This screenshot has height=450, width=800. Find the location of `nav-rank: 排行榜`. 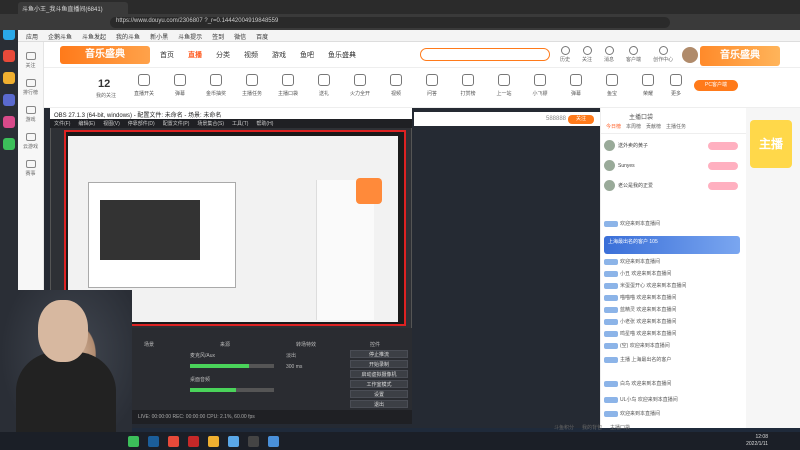

nav-rank: 排行榜 is located at coordinates (30, 87).